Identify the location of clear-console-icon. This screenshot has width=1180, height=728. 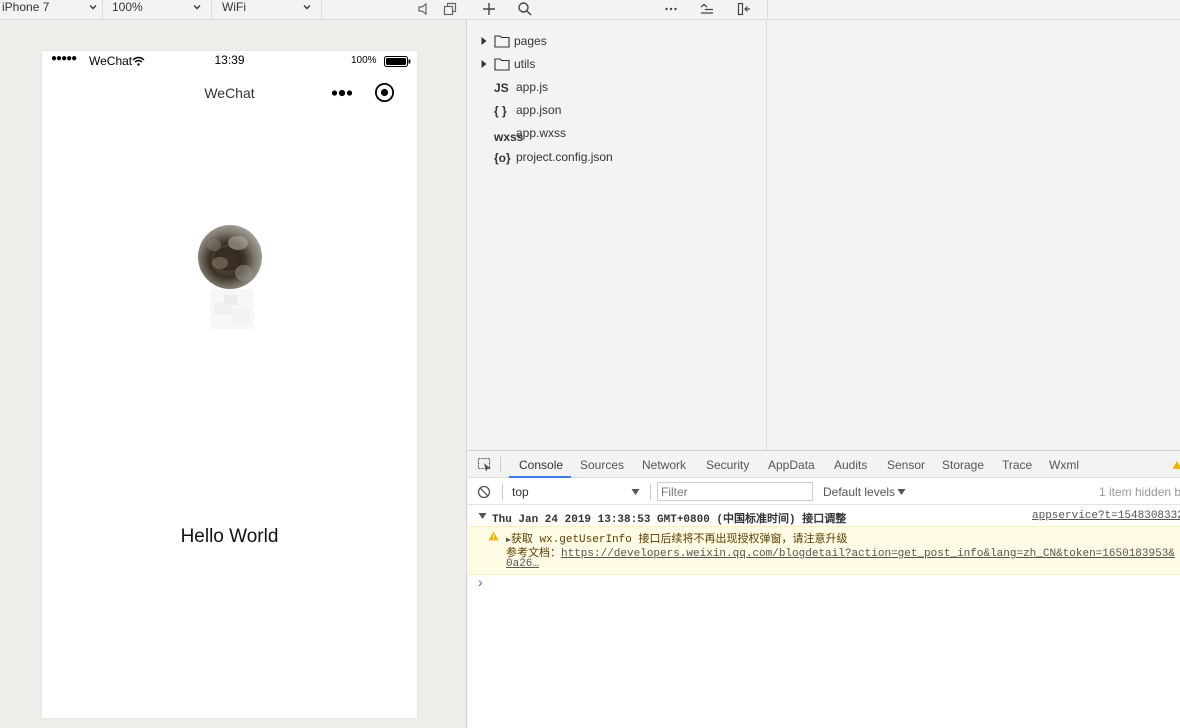
(484, 492).